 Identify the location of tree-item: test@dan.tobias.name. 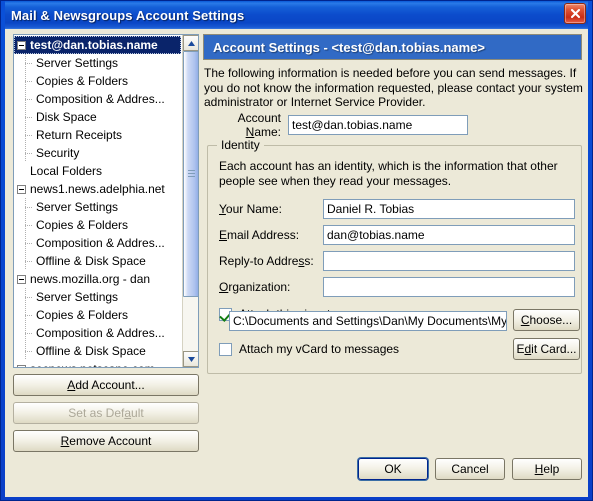
(97, 45).